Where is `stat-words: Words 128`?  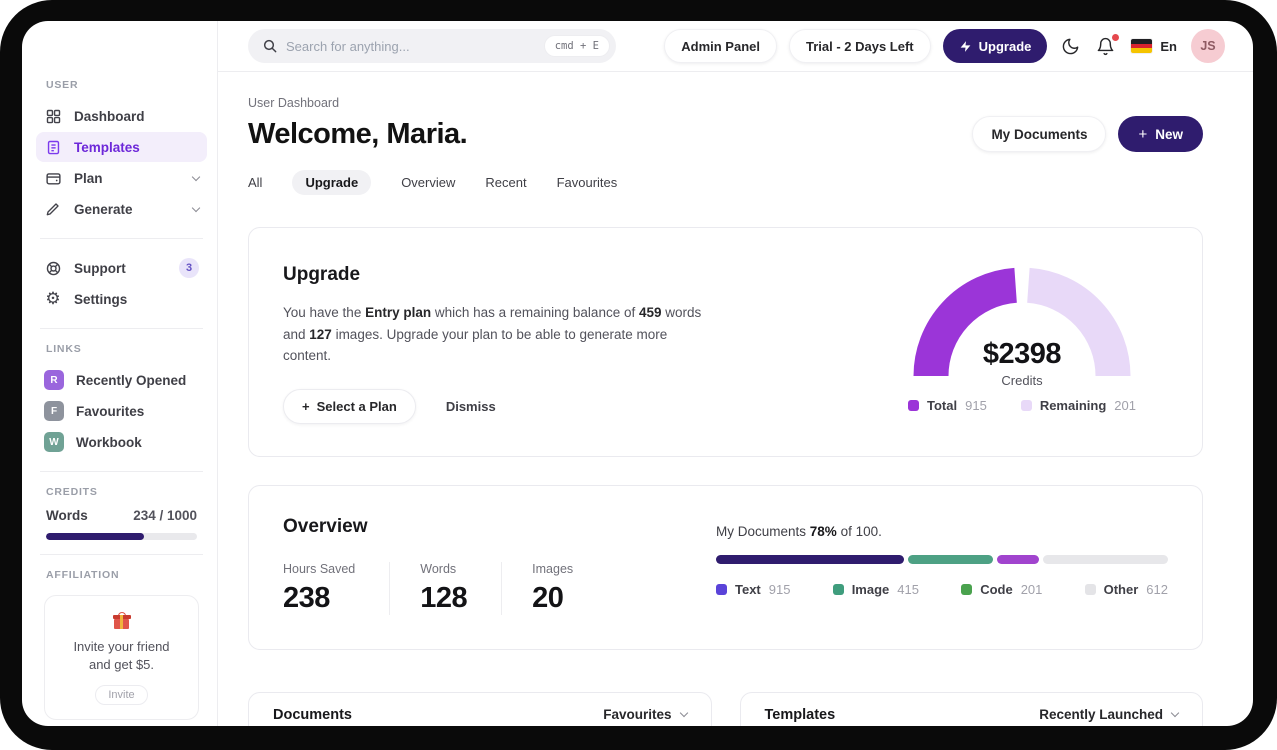 stat-words: Words 128 is located at coordinates (445, 588).